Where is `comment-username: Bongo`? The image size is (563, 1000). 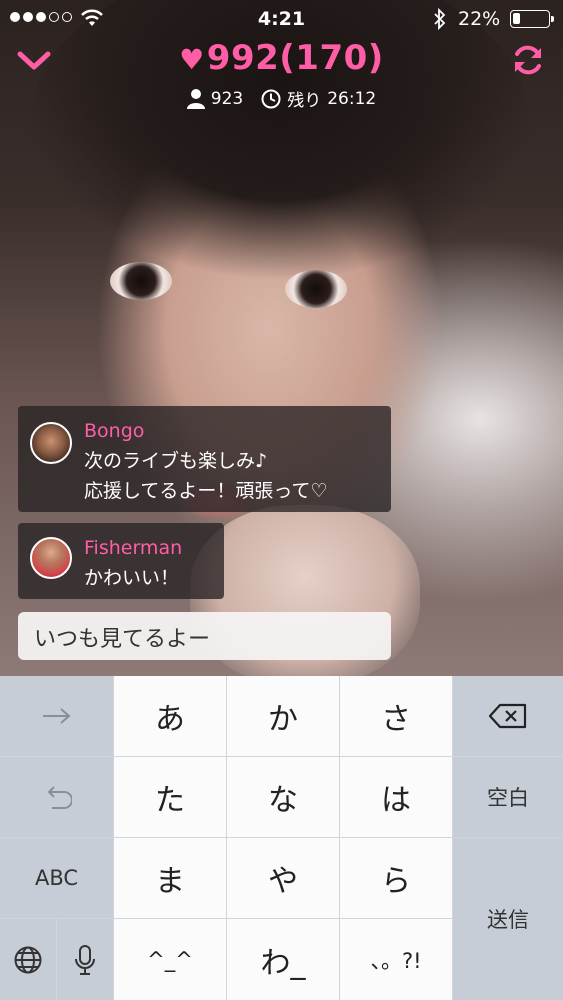
comment-username: Bongo is located at coordinates (114, 431).